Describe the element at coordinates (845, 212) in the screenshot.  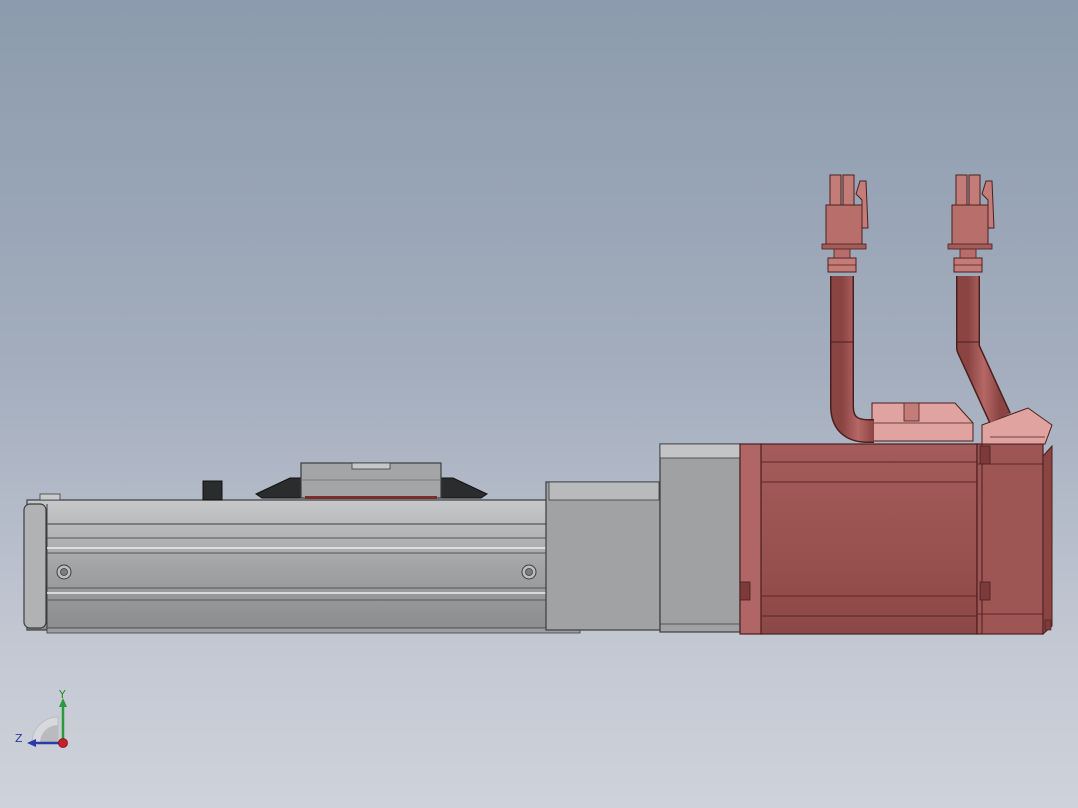
I see `cable-connector-plug-power` at that location.